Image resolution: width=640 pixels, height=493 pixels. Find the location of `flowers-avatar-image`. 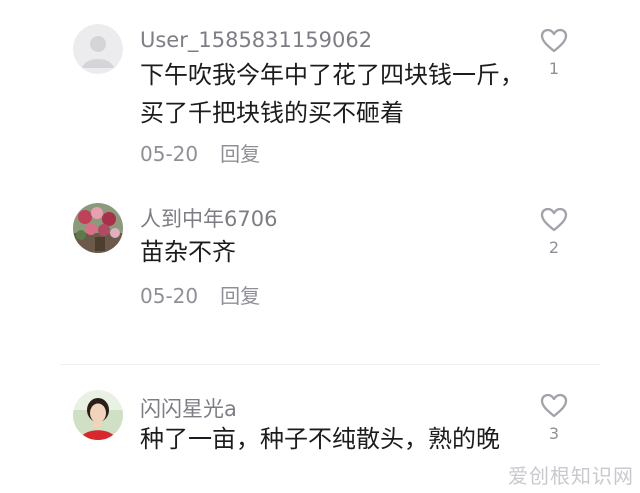

flowers-avatar-image is located at coordinates (98, 228).